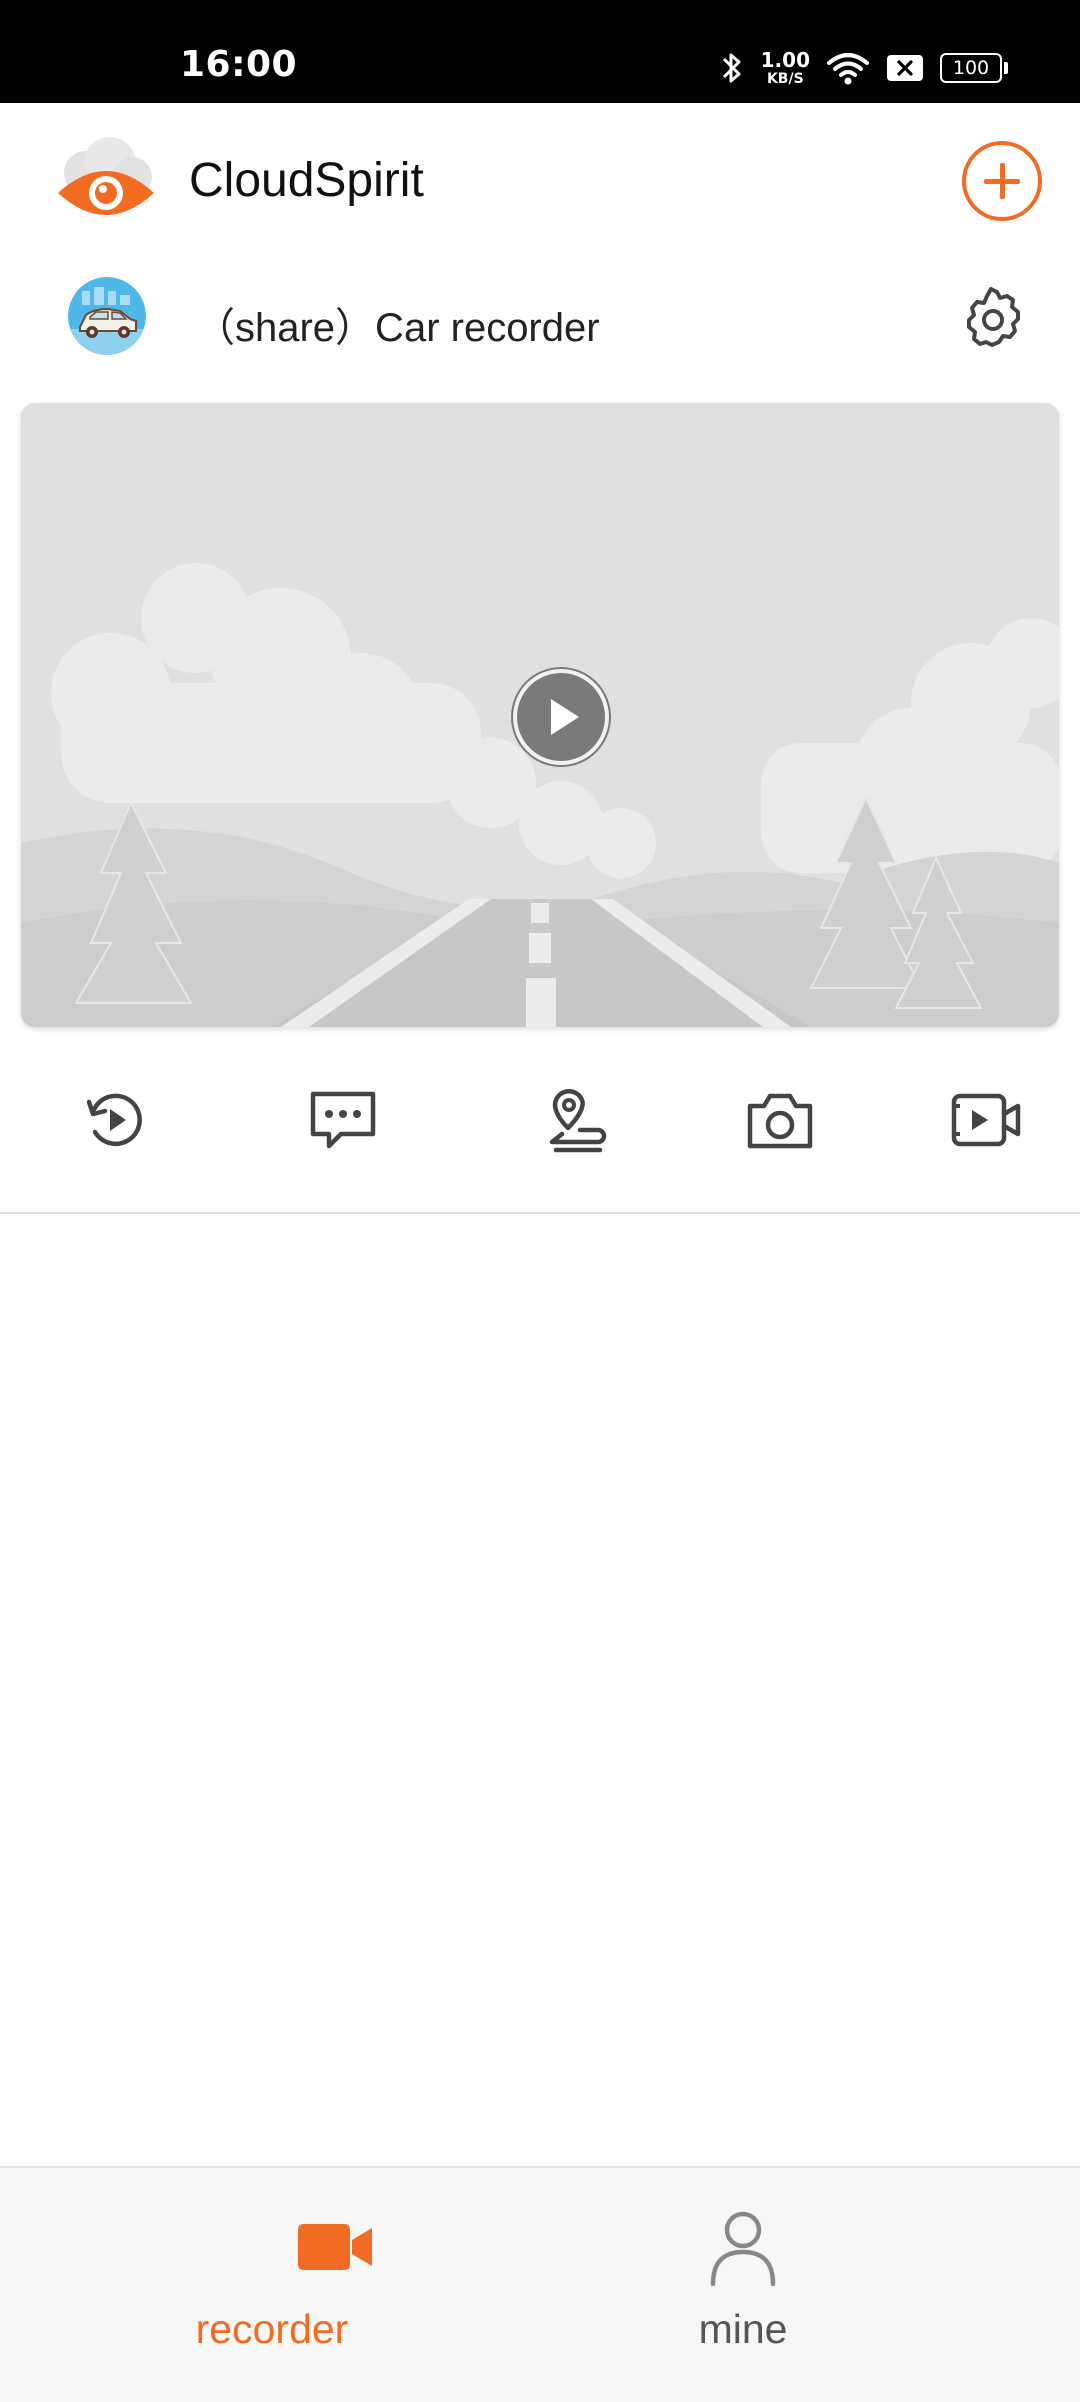 Image resolution: width=1080 pixels, height=2402 pixels. What do you see at coordinates (106, 176) in the screenshot?
I see `cloud-eye-logo` at bounding box center [106, 176].